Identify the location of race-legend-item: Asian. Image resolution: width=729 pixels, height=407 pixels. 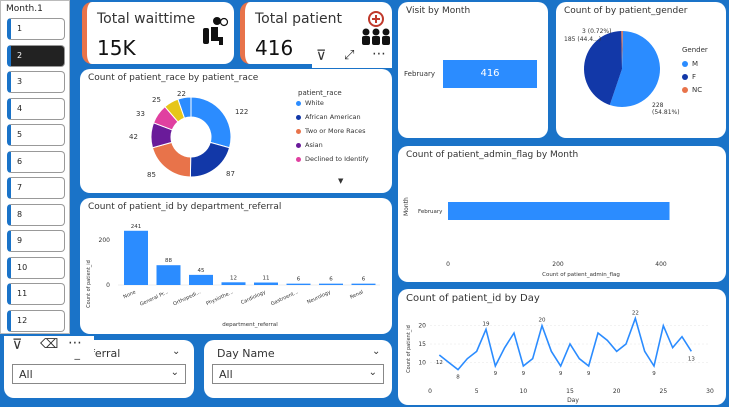
(332, 145).